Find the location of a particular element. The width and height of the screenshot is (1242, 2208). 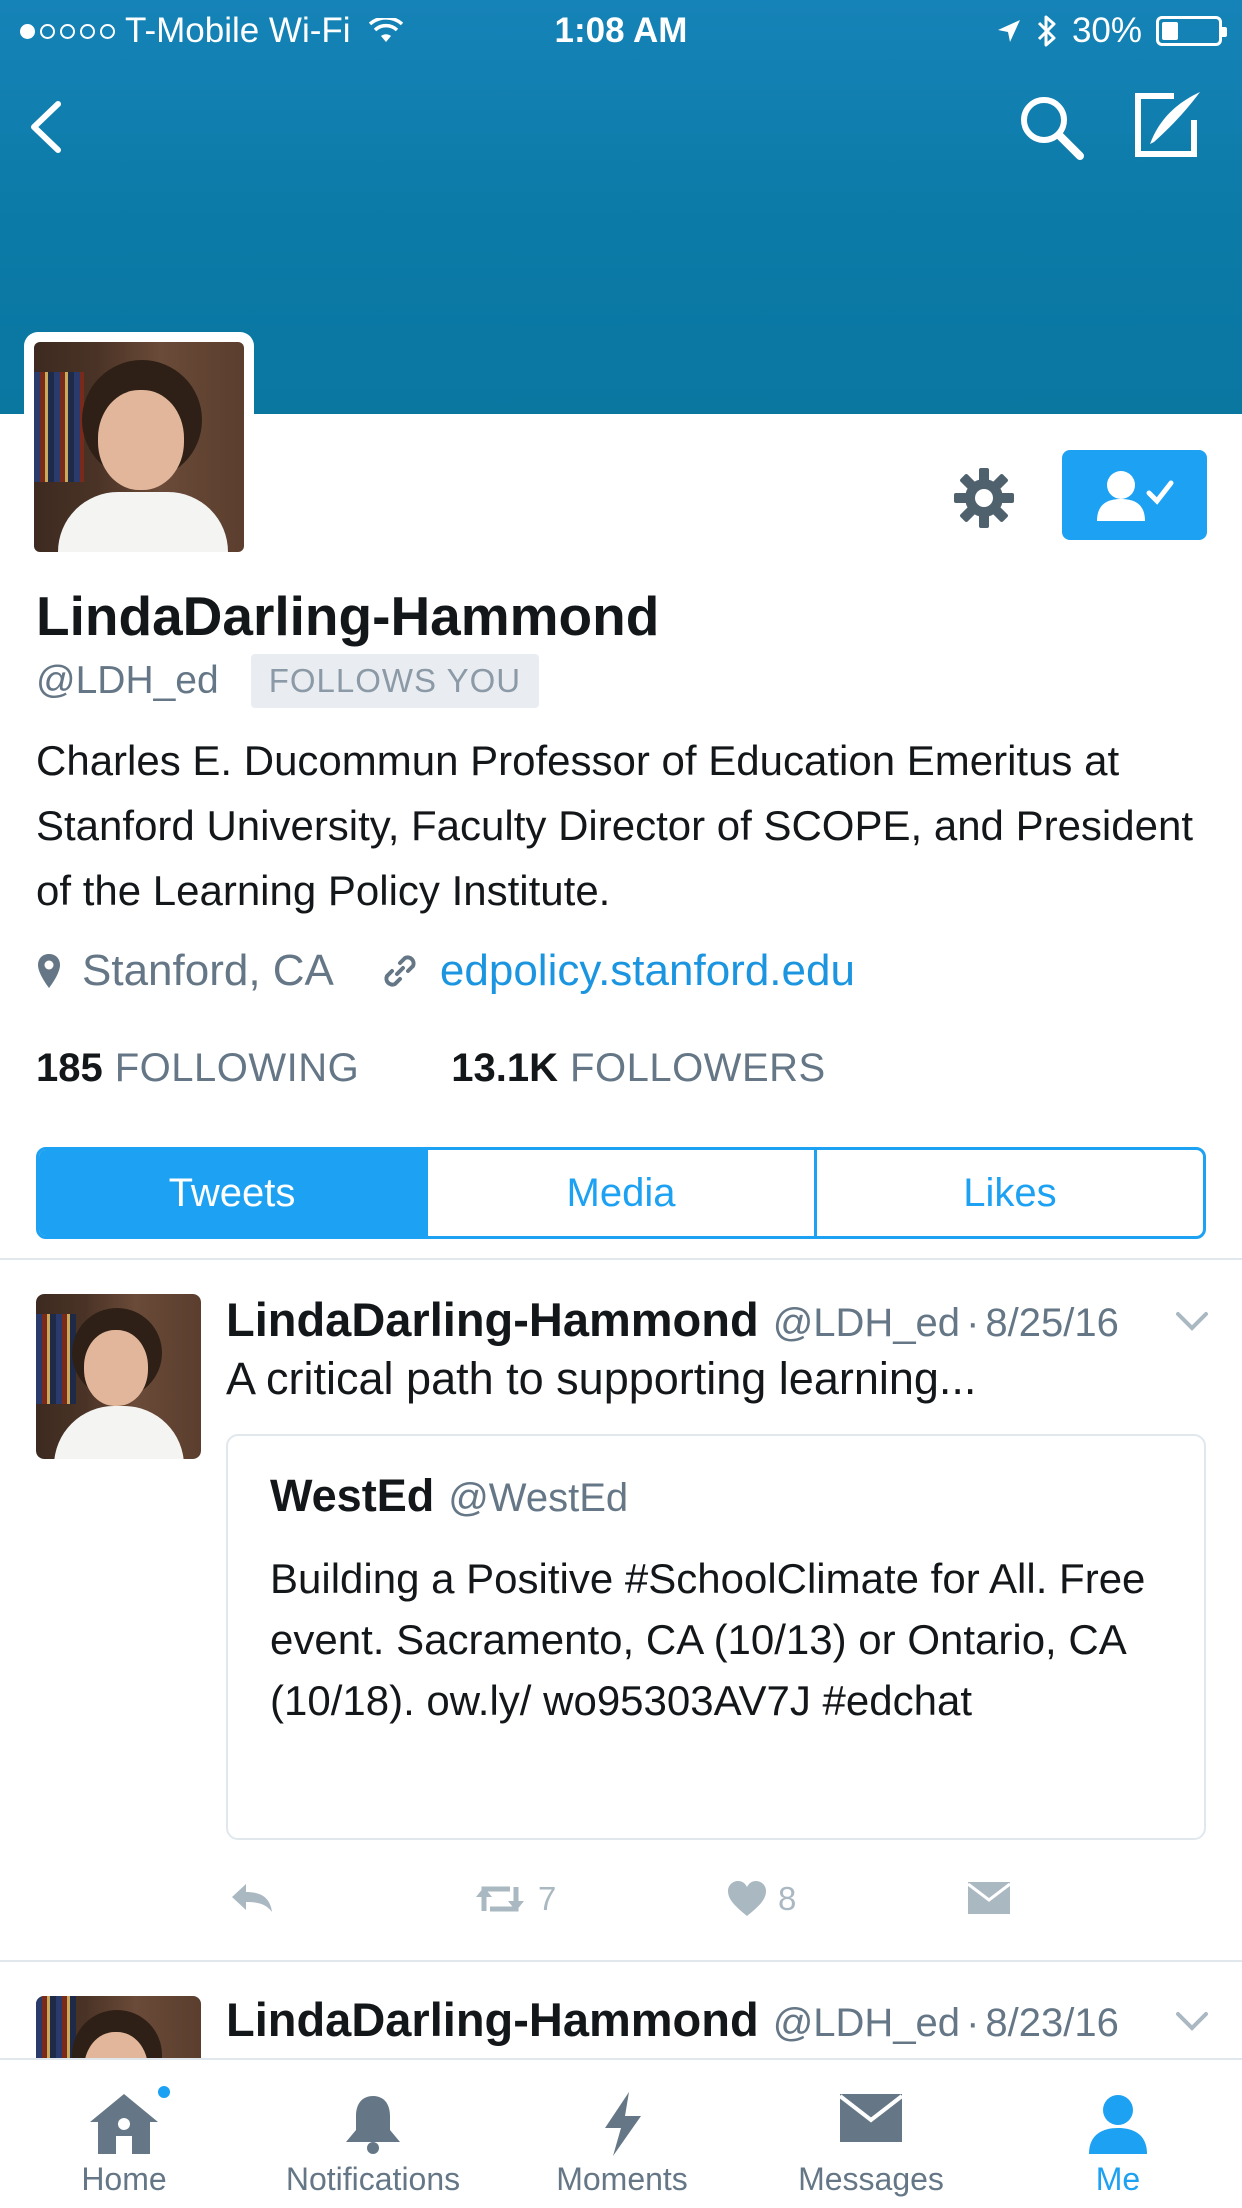

tweet-header: LindaDarling-Hammond @LDH_ed · 8/23/16 is located at coordinates (672, 2019).